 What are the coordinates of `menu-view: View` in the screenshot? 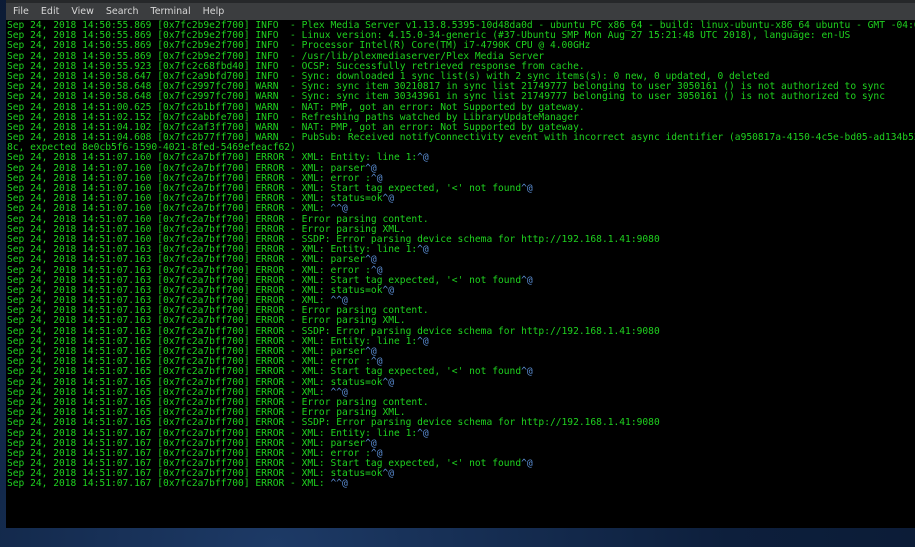 It's located at (82, 11).